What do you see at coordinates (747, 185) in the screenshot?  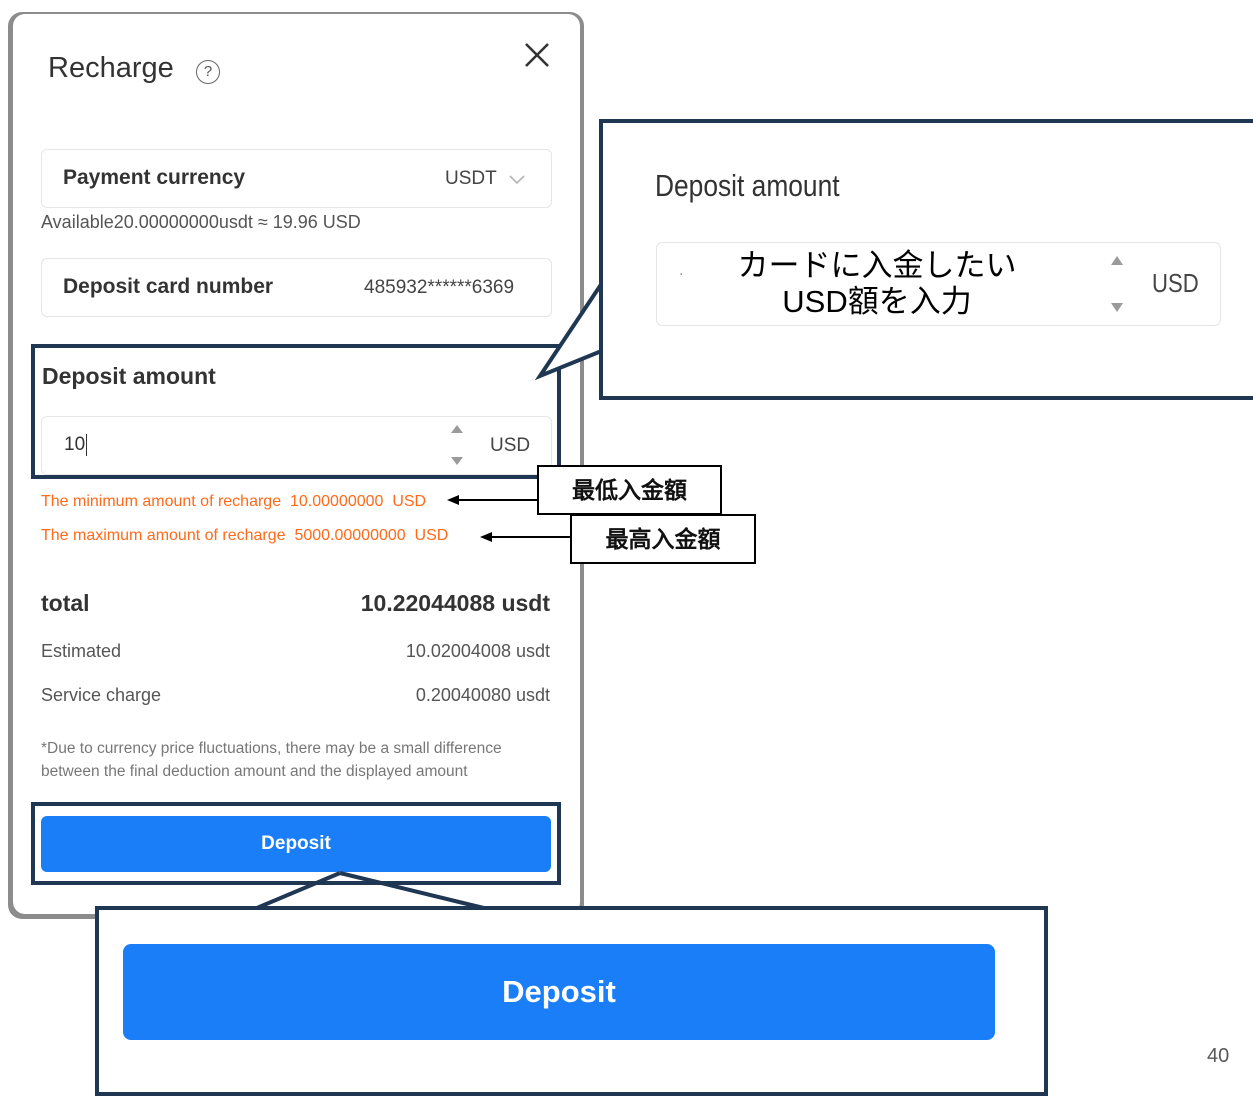 I see `callout-deposit-amount-label: Deposit amount` at bounding box center [747, 185].